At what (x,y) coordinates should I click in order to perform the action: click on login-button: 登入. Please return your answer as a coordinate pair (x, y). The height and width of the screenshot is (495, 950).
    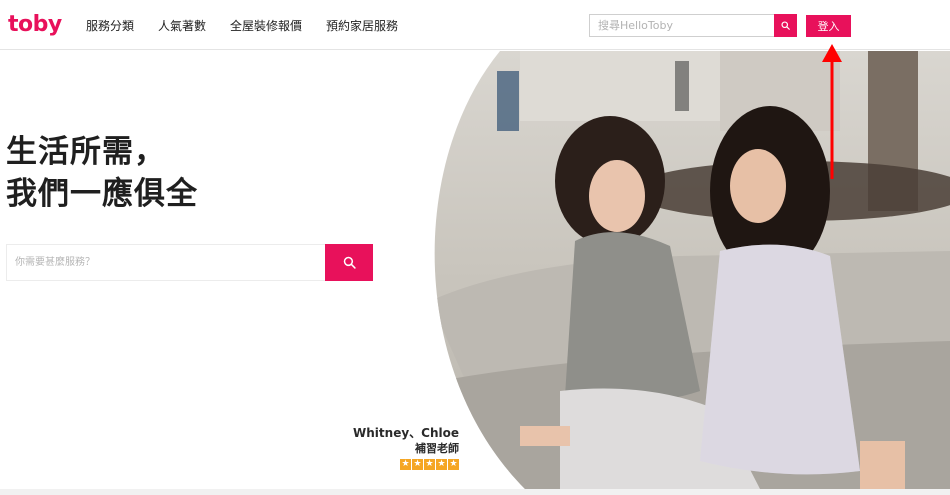
    Looking at the image, I should click on (828, 26).